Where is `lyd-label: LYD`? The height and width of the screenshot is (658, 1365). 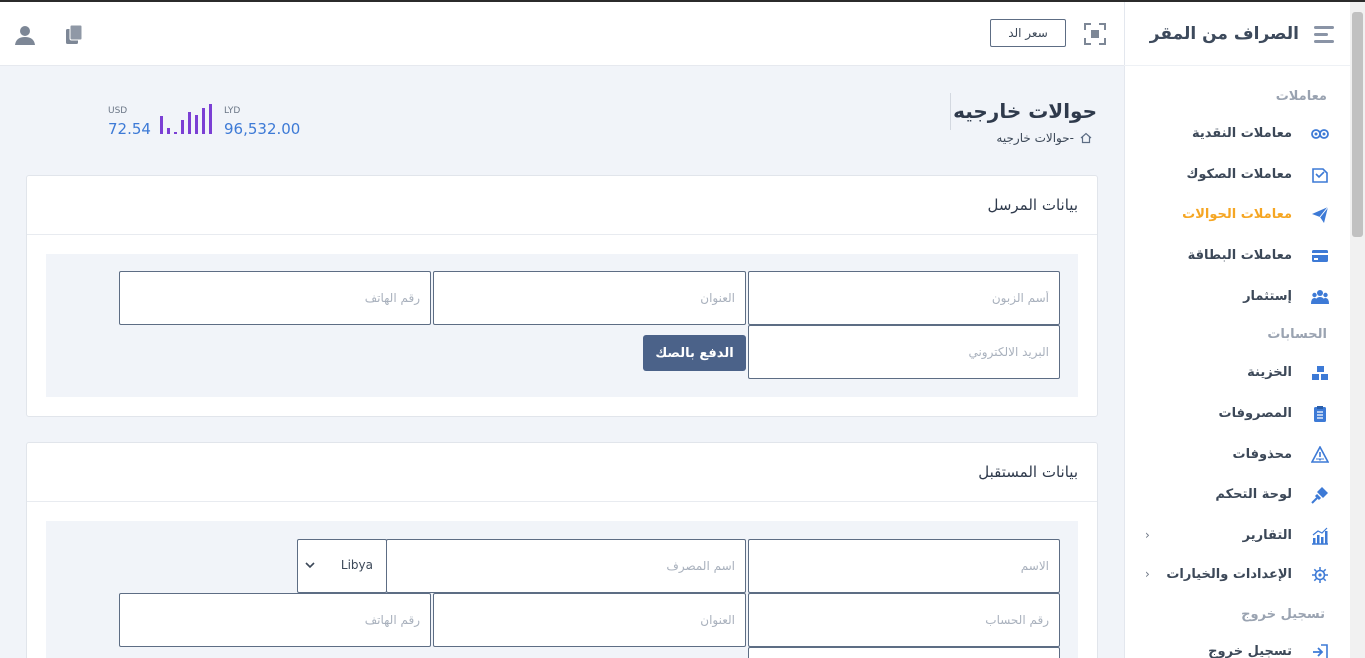
lyd-label: LYD is located at coordinates (232, 111).